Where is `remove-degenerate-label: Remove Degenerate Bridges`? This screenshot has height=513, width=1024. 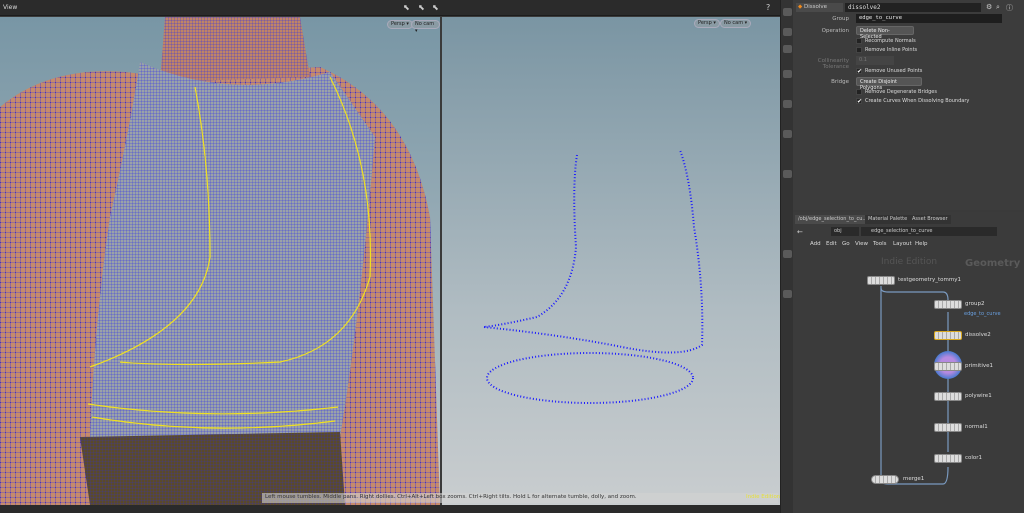
remove-degenerate-label: Remove Degenerate Bridges is located at coordinates (901, 92).